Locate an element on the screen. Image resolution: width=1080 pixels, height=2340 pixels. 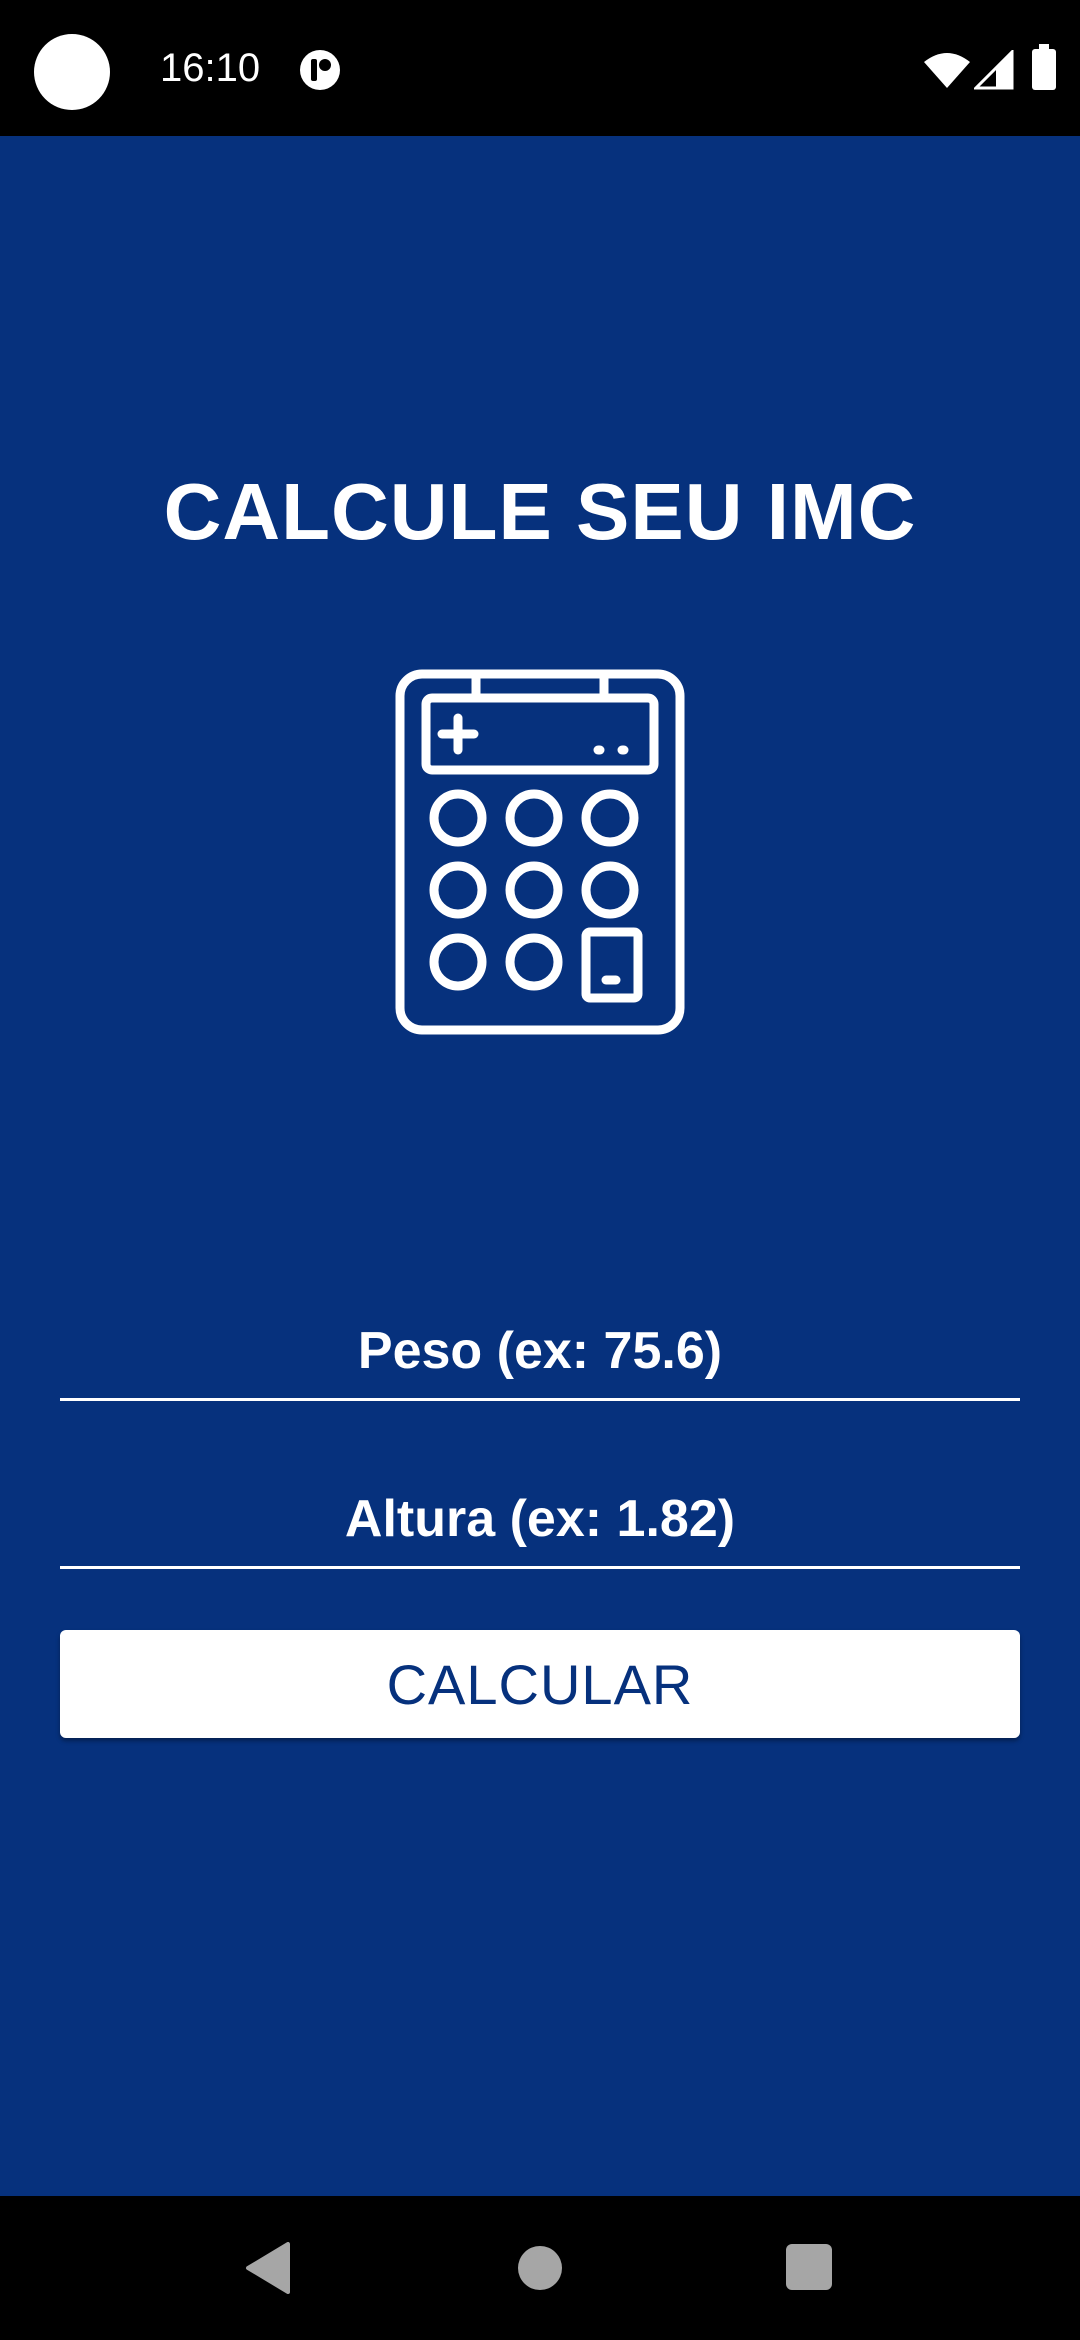
home-icon is located at coordinates (540, 2268).